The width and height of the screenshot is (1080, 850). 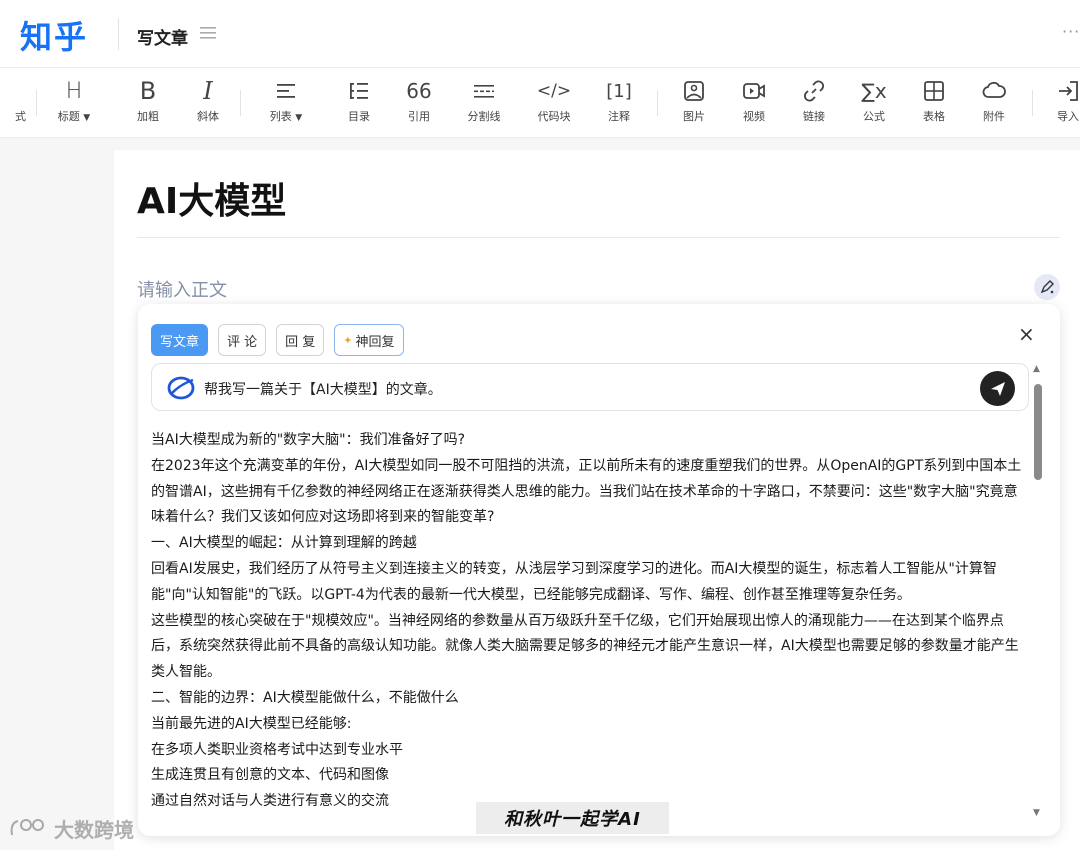 I want to click on article-paragraph: 当AI大模型成为新的"数字大脑"：我们准备好了吗?, so click(x=308, y=440).